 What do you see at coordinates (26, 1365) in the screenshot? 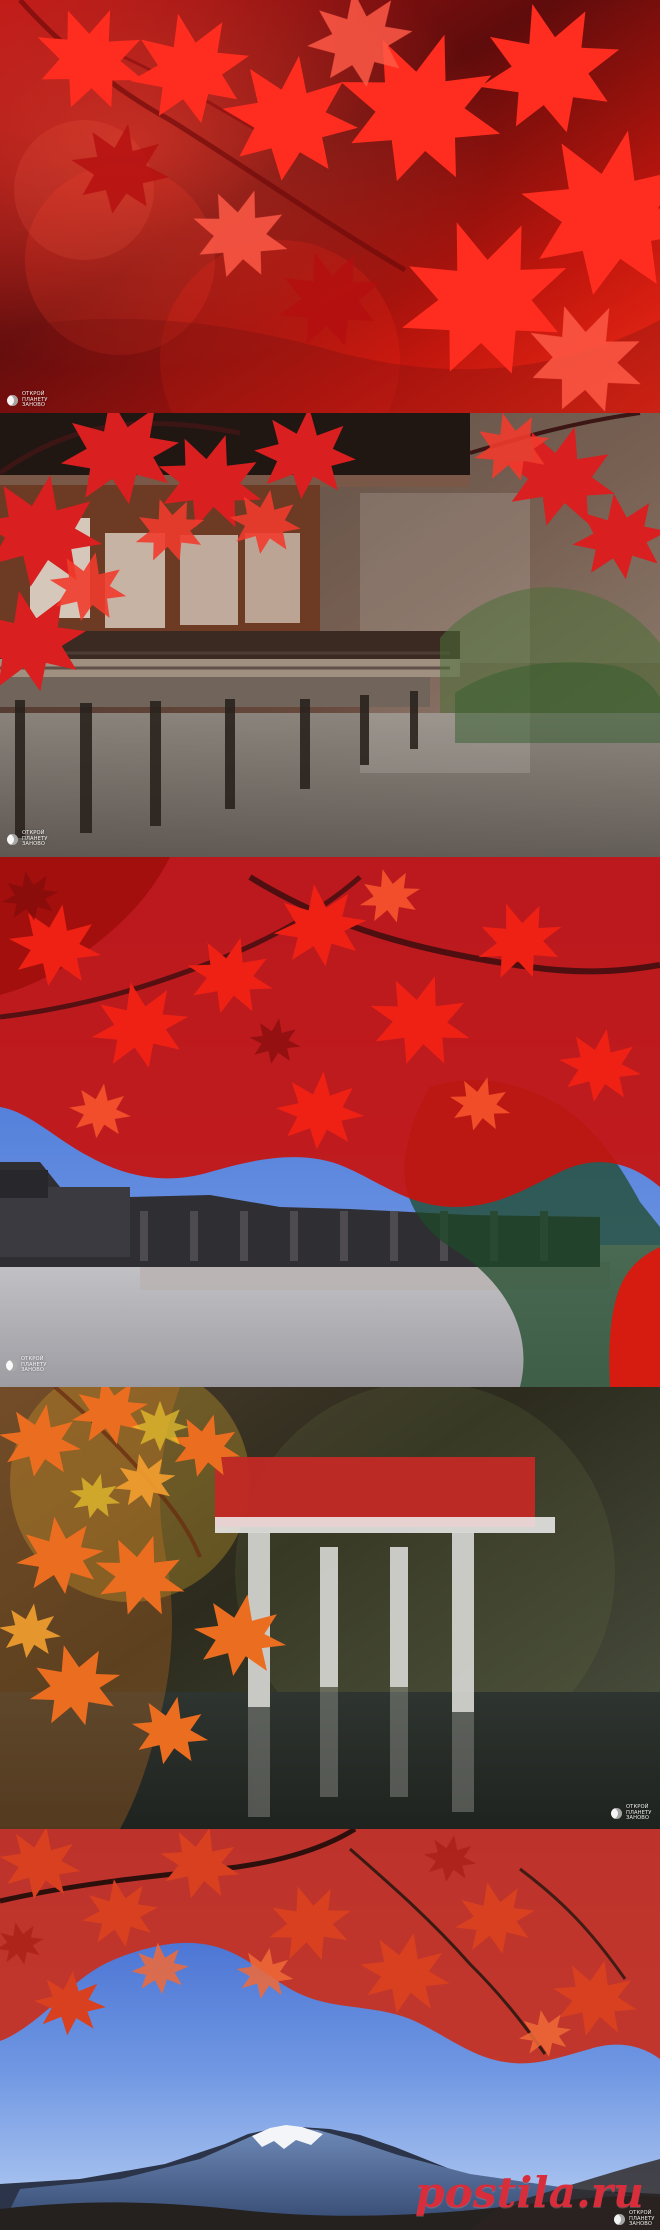
I see `watermark-photo-3: ОТКРОЙ ПЛАНЕТУ ЗАНОВО` at bounding box center [26, 1365].